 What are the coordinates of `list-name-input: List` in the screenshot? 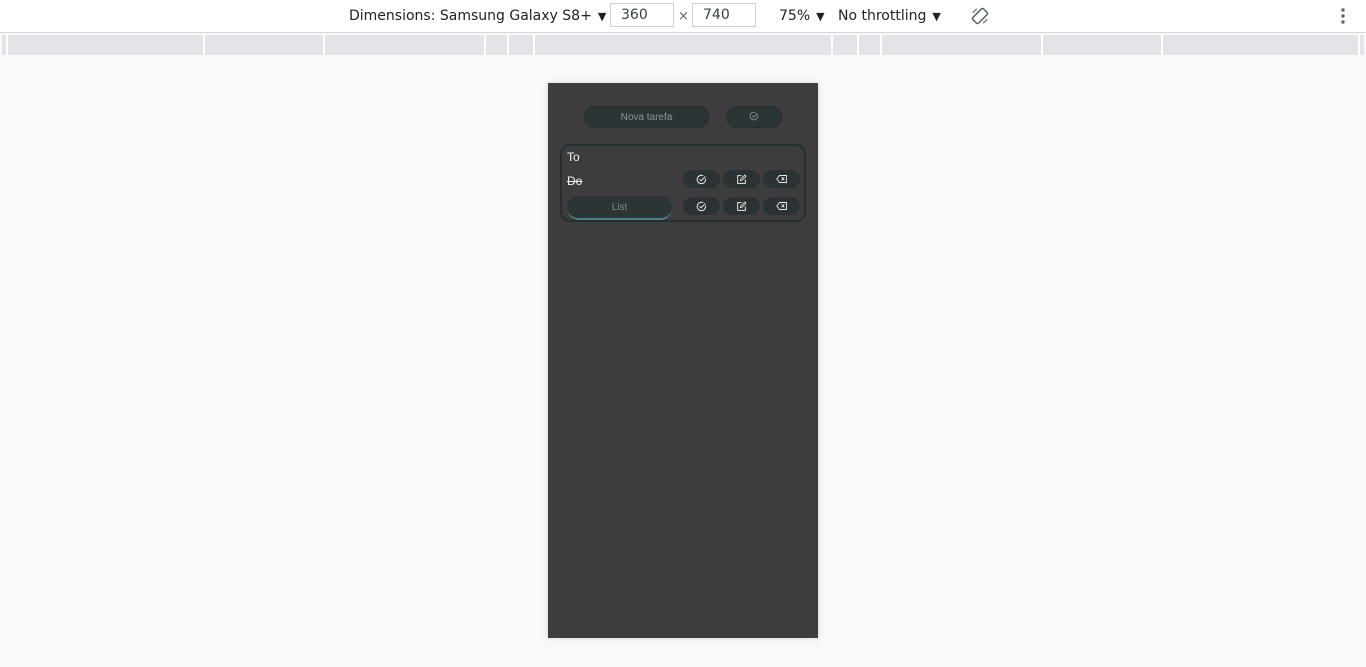 It's located at (619, 208).